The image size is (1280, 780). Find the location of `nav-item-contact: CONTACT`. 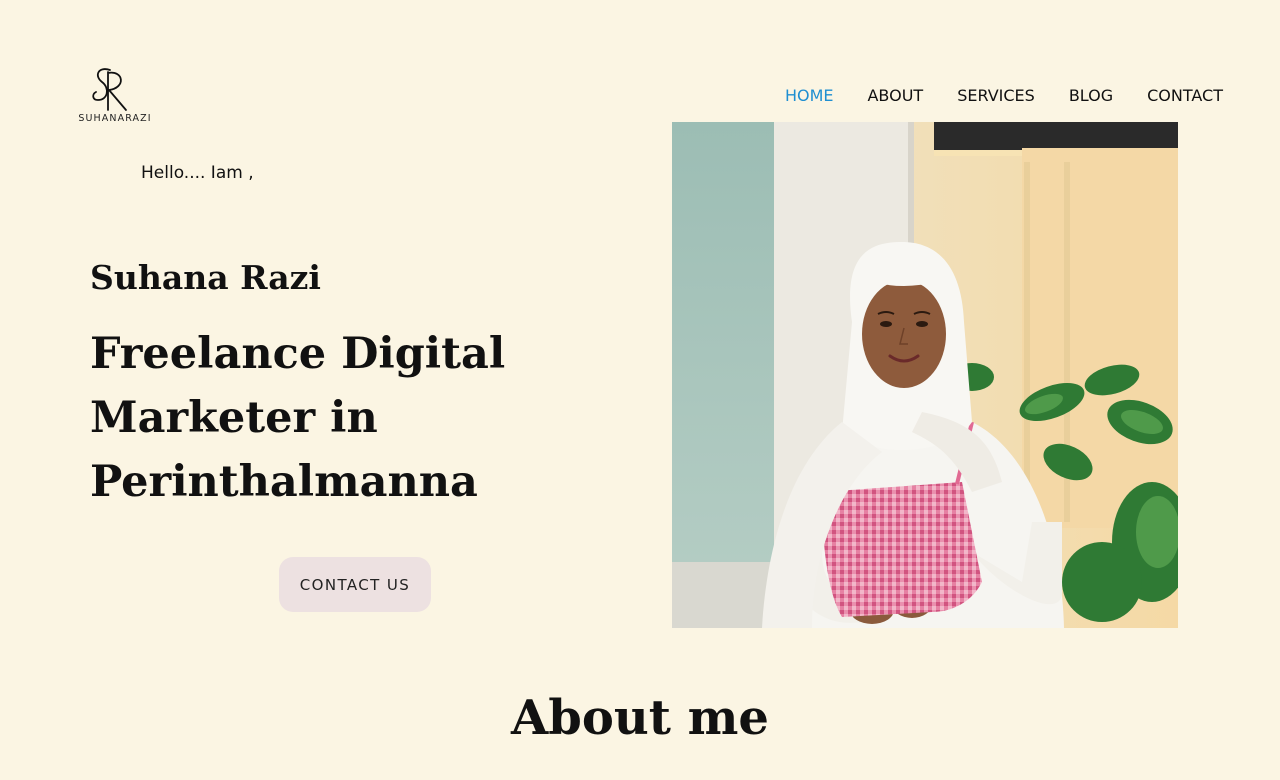

nav-item-contact: CONTACT is located at coordinates (1185, 95).